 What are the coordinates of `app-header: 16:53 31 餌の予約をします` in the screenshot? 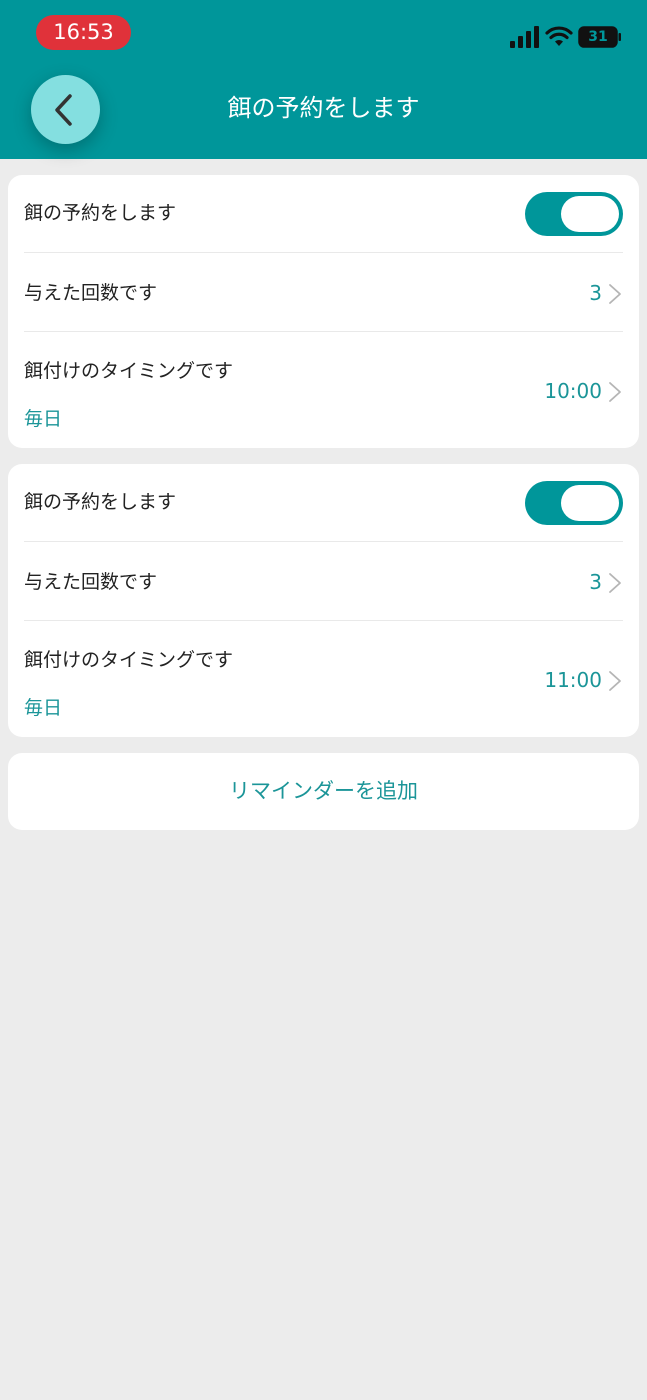 It's located at (323, 79).